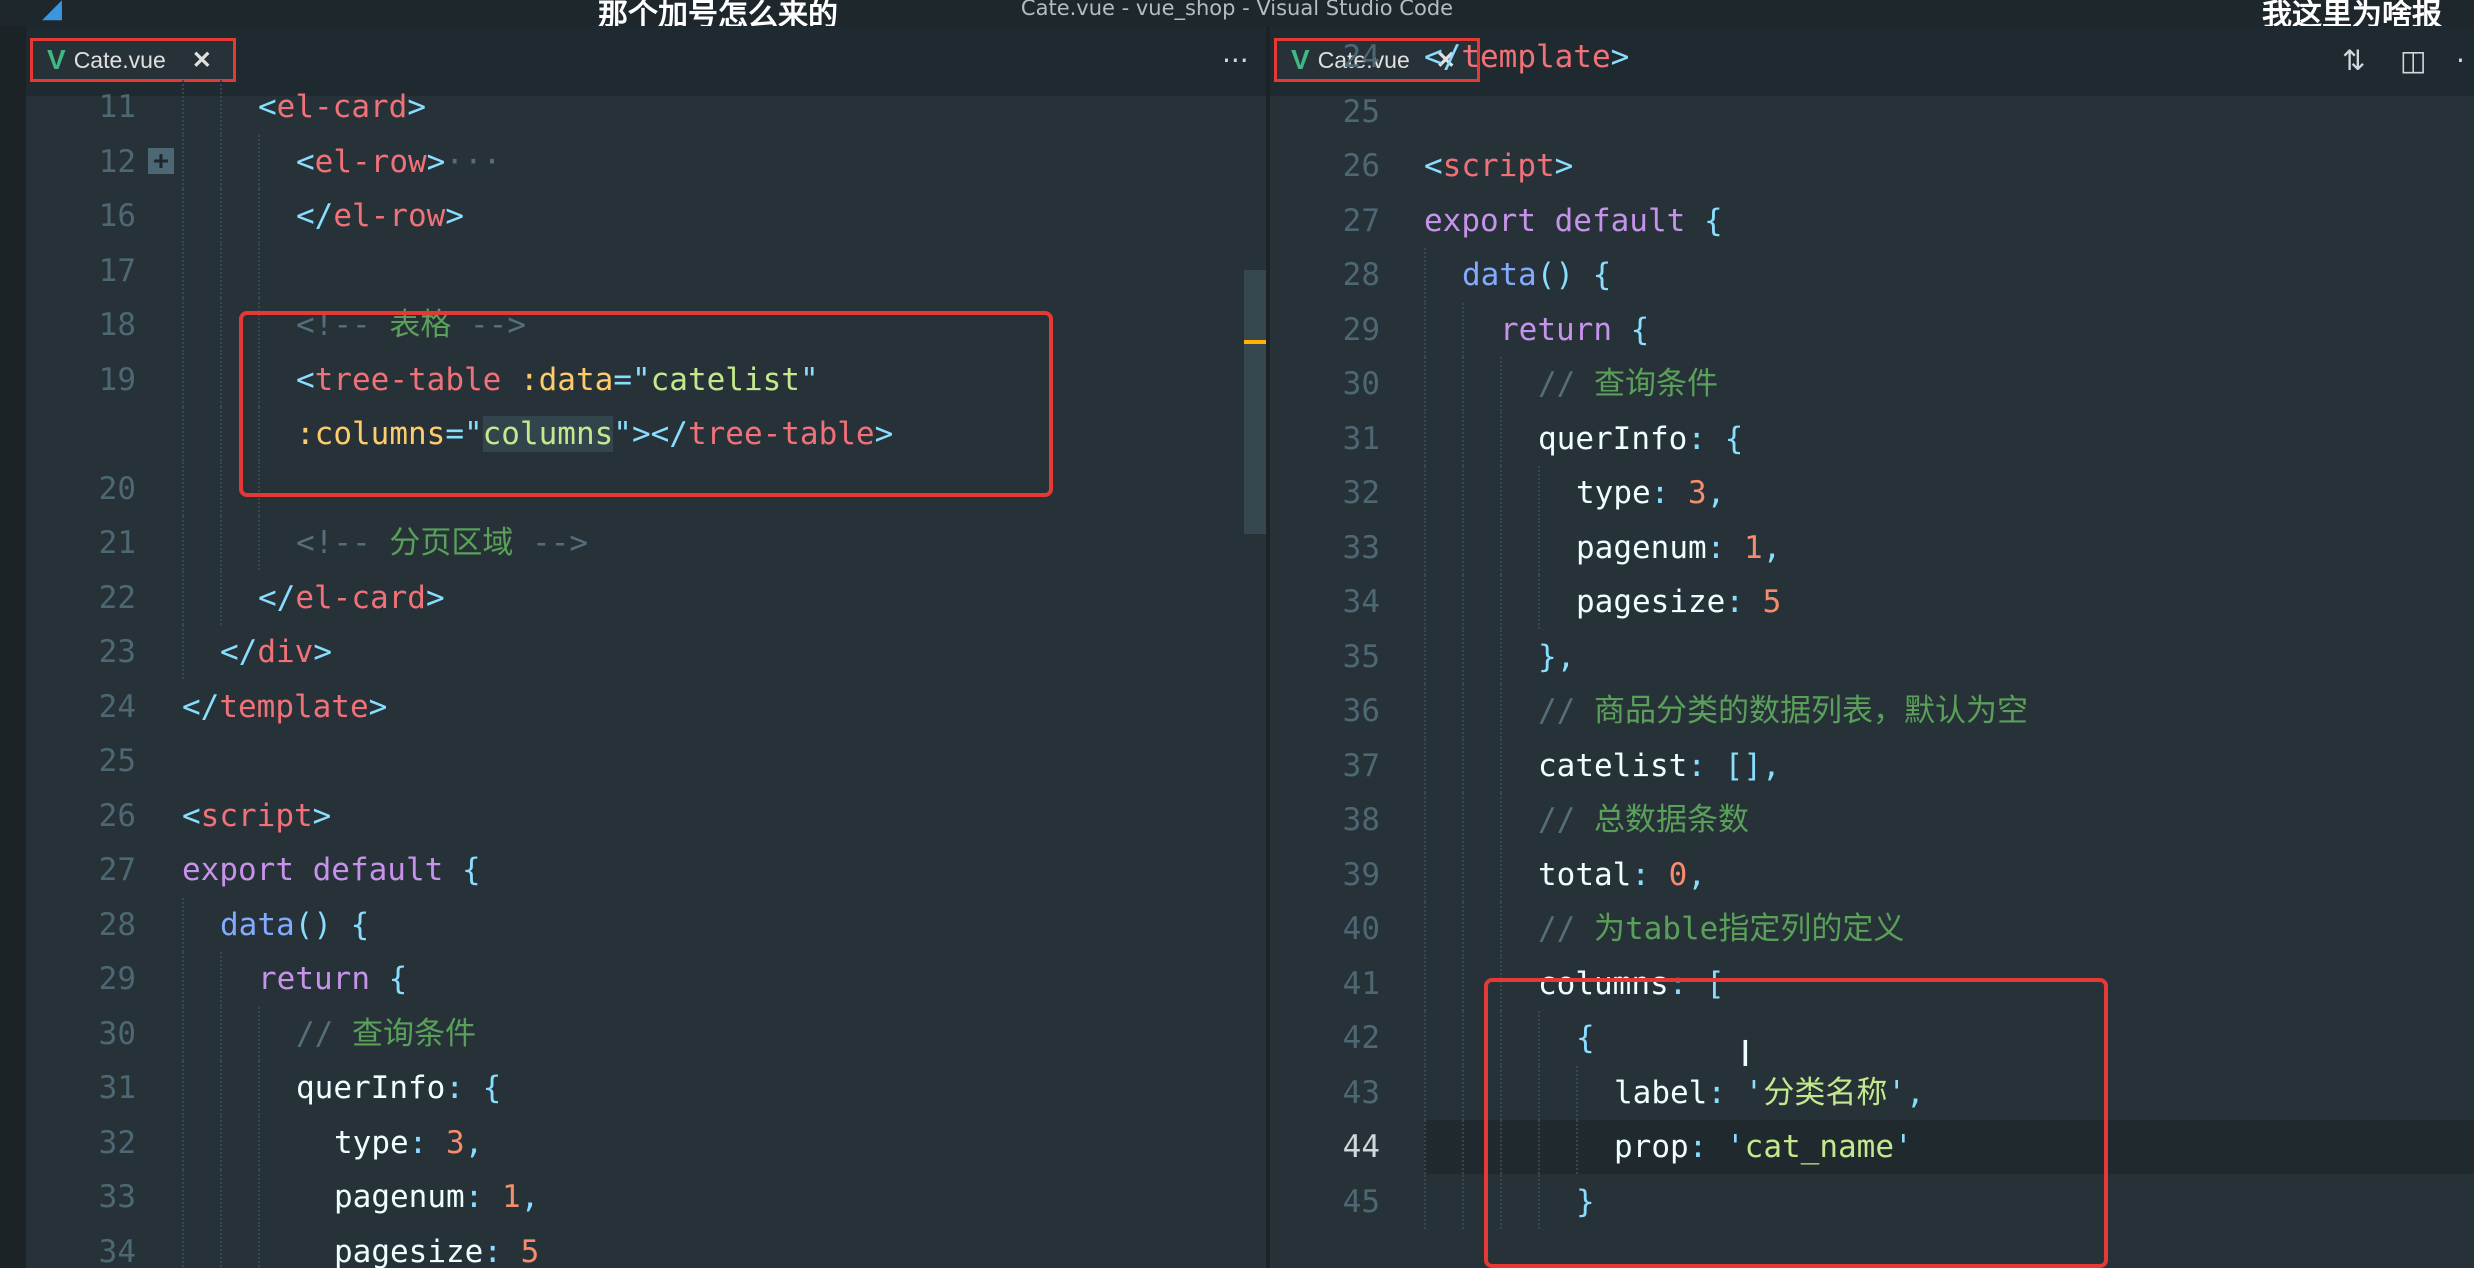  I want to click on code-line: 38 // 总数据条数, so click(1872, 820).